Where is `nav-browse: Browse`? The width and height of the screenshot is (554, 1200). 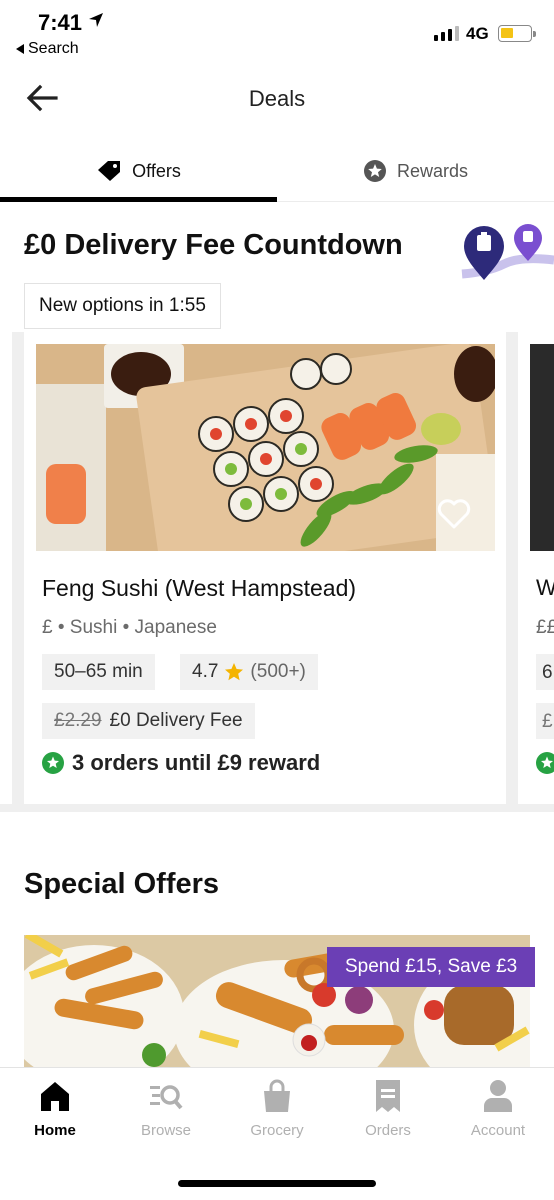 nav-browse: Browse is located at coordinates (166, 1108).